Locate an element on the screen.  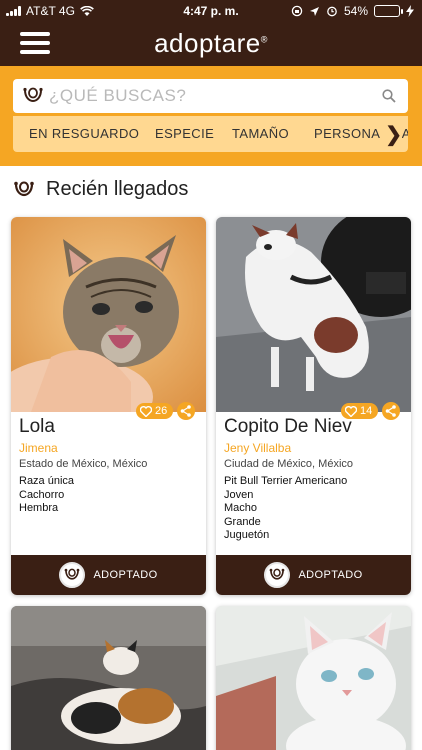
pet-location: Ciudad de México, México is located at coordinates (289, 464).